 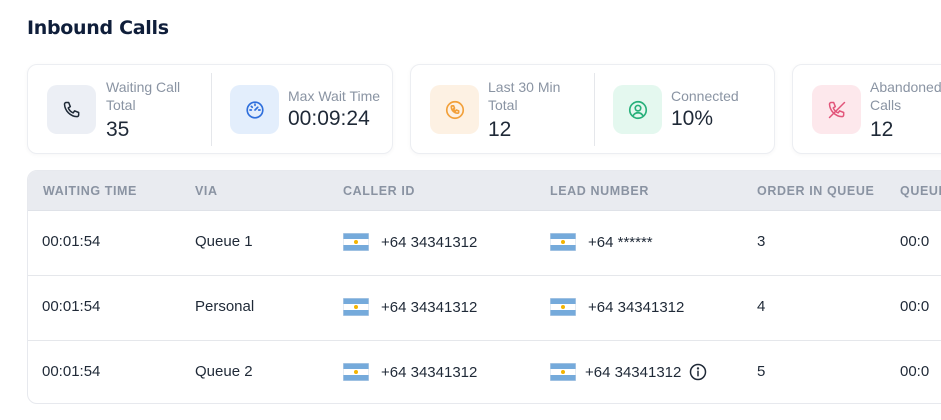 What do you see at coordinates (637, 109) in the screenshot?
I see `user-circle-icon` at bounding box center [637, 109].